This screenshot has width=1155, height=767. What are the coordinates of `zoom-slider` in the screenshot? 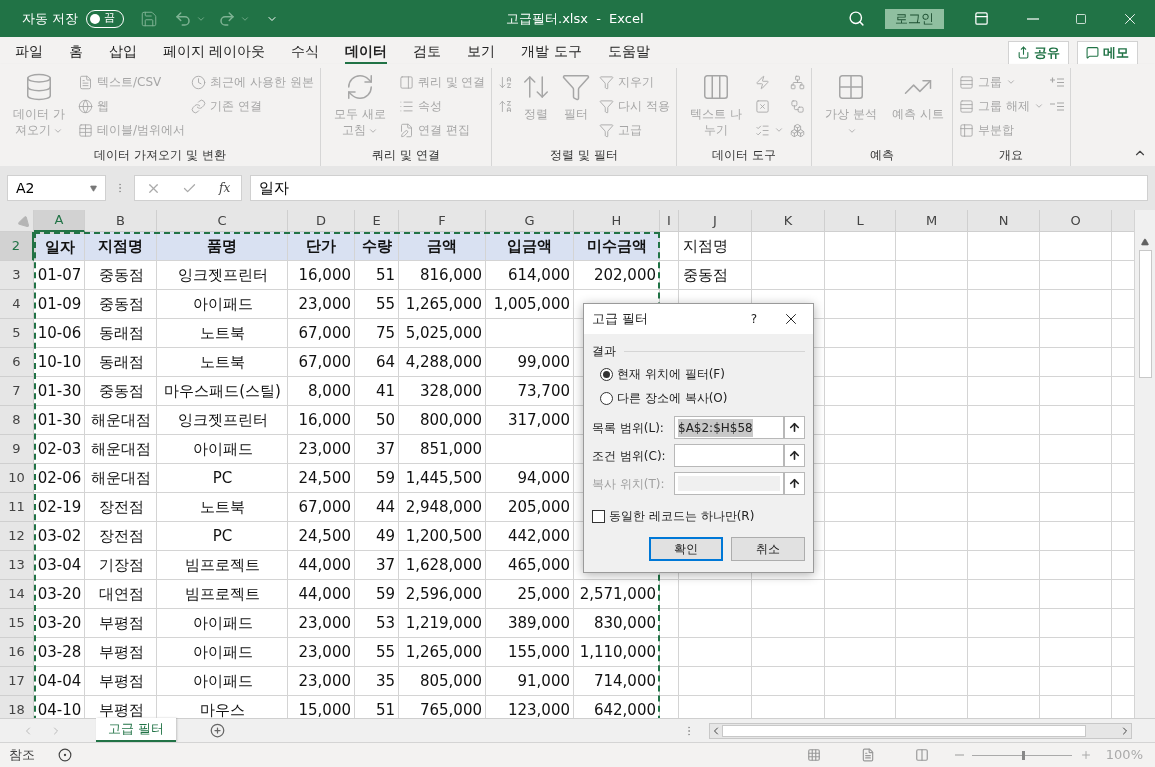 It's located at (1021, 755).